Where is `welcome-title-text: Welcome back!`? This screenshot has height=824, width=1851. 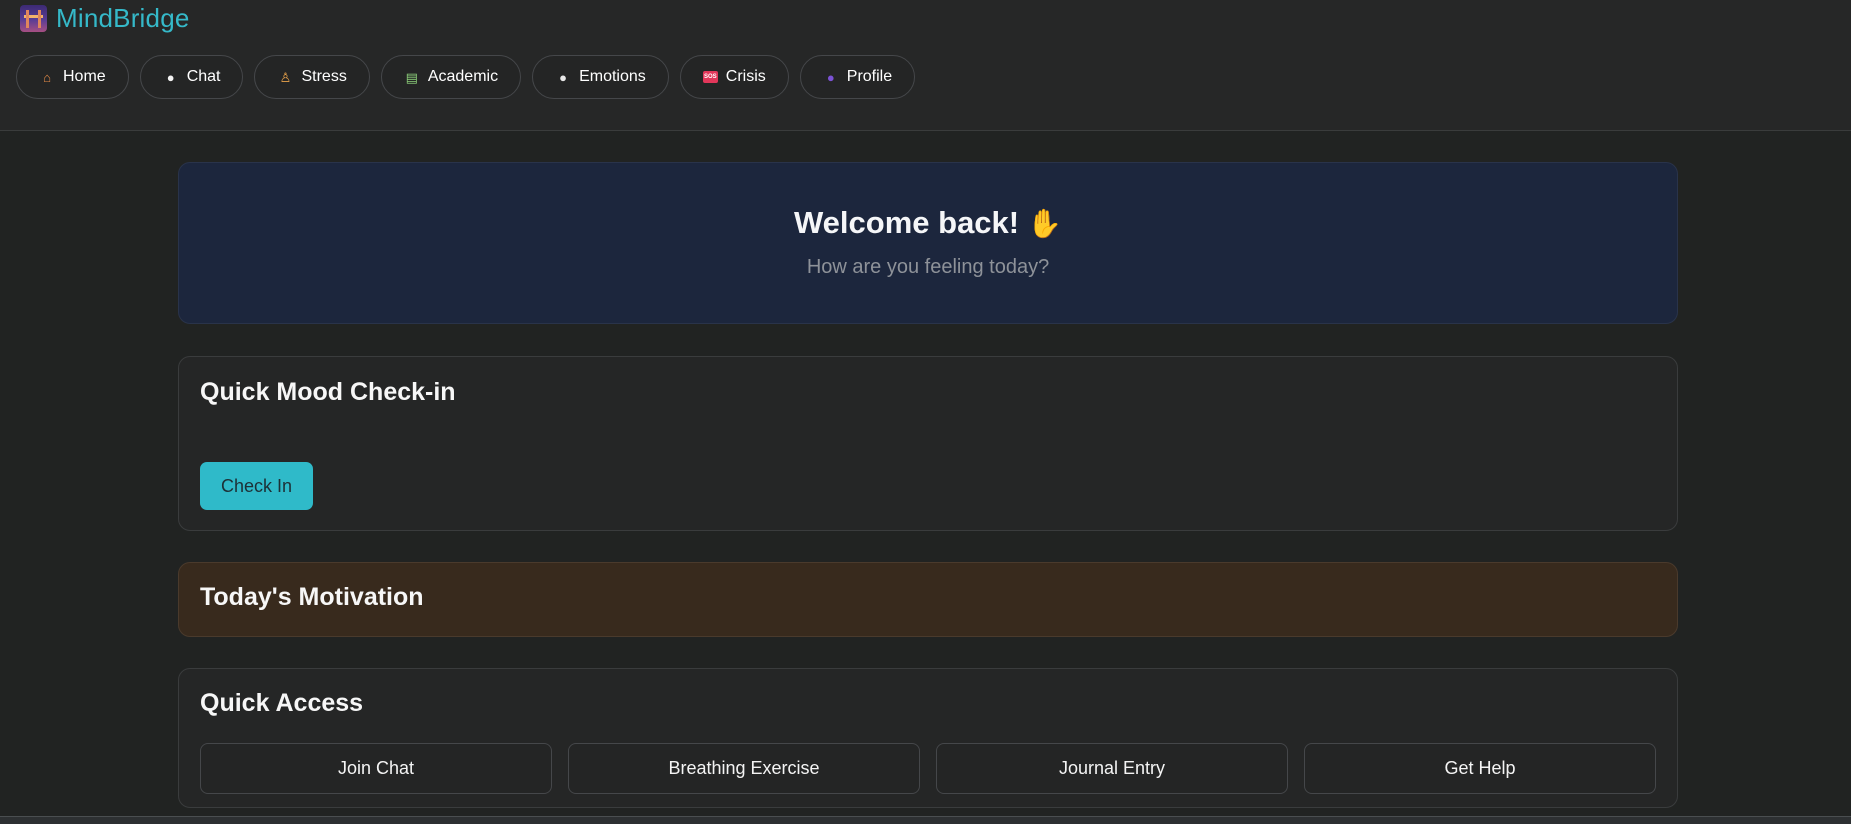 welcome-title-text: Welcome back! is located at coordinates (906, 222).